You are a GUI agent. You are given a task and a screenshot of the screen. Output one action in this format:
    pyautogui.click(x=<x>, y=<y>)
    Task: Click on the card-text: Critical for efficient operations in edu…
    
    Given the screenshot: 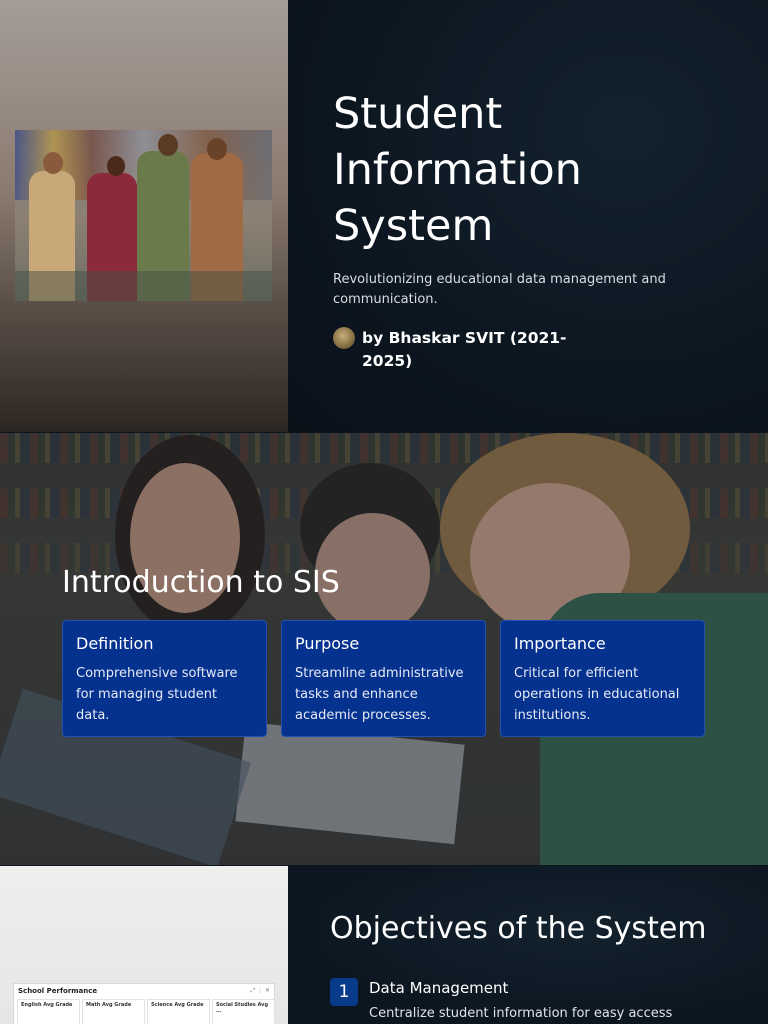 What is the action you would take?
    pyautogui.click(x=597, y=694)
    